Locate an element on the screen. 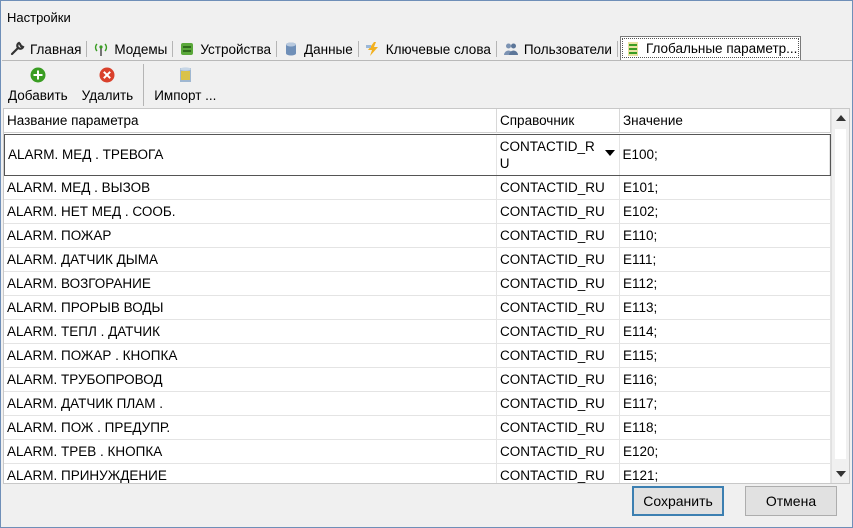  column-header-value: Значение is located at coordinates (725, 121).